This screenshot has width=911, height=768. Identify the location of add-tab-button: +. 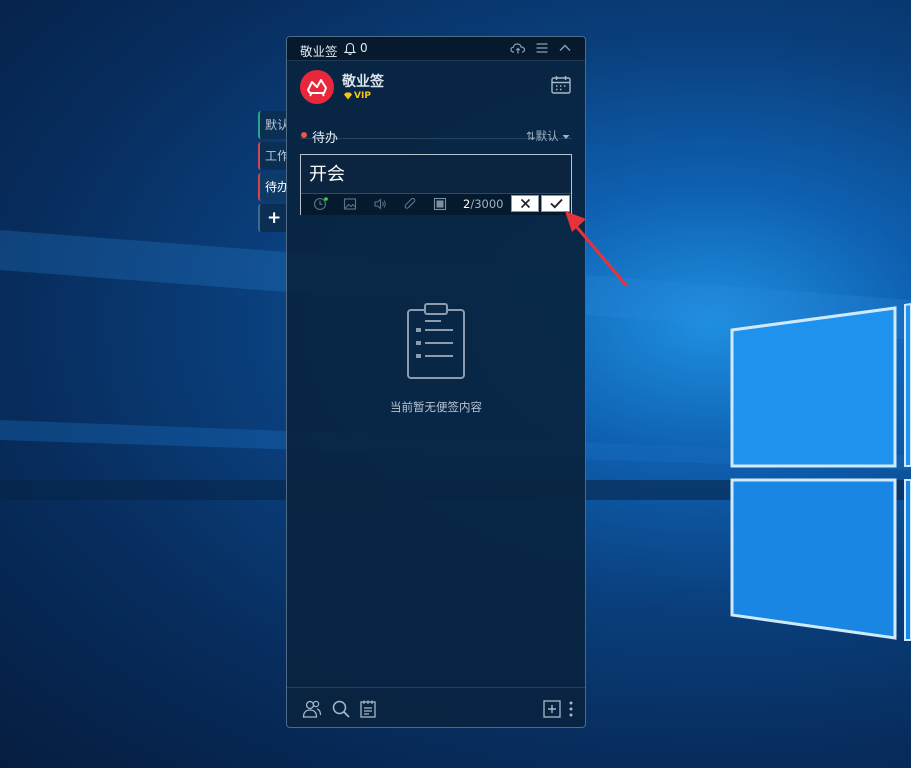
(273, 218).